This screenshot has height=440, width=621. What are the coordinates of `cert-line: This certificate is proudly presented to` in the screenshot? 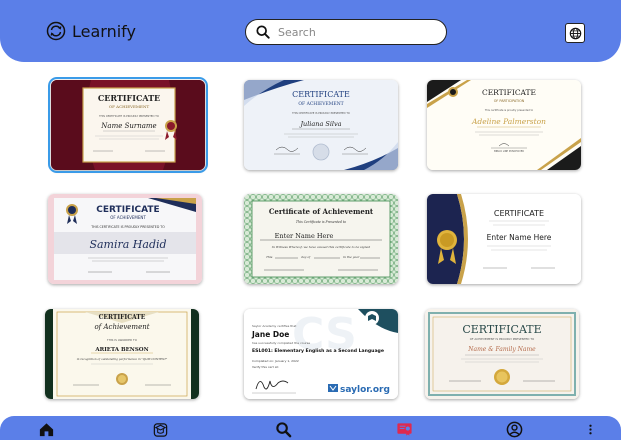 It's located at (509, 110).